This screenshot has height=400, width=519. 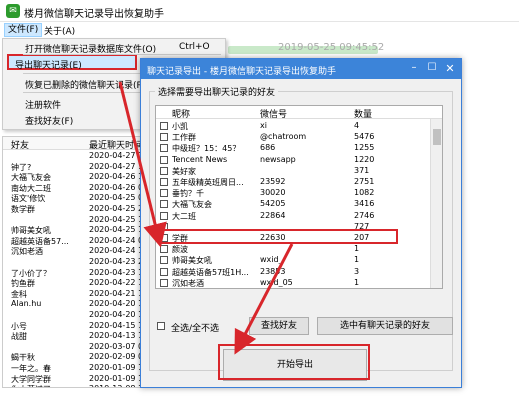 I want to click on row-count: 5476, so click(x=364, y=137).